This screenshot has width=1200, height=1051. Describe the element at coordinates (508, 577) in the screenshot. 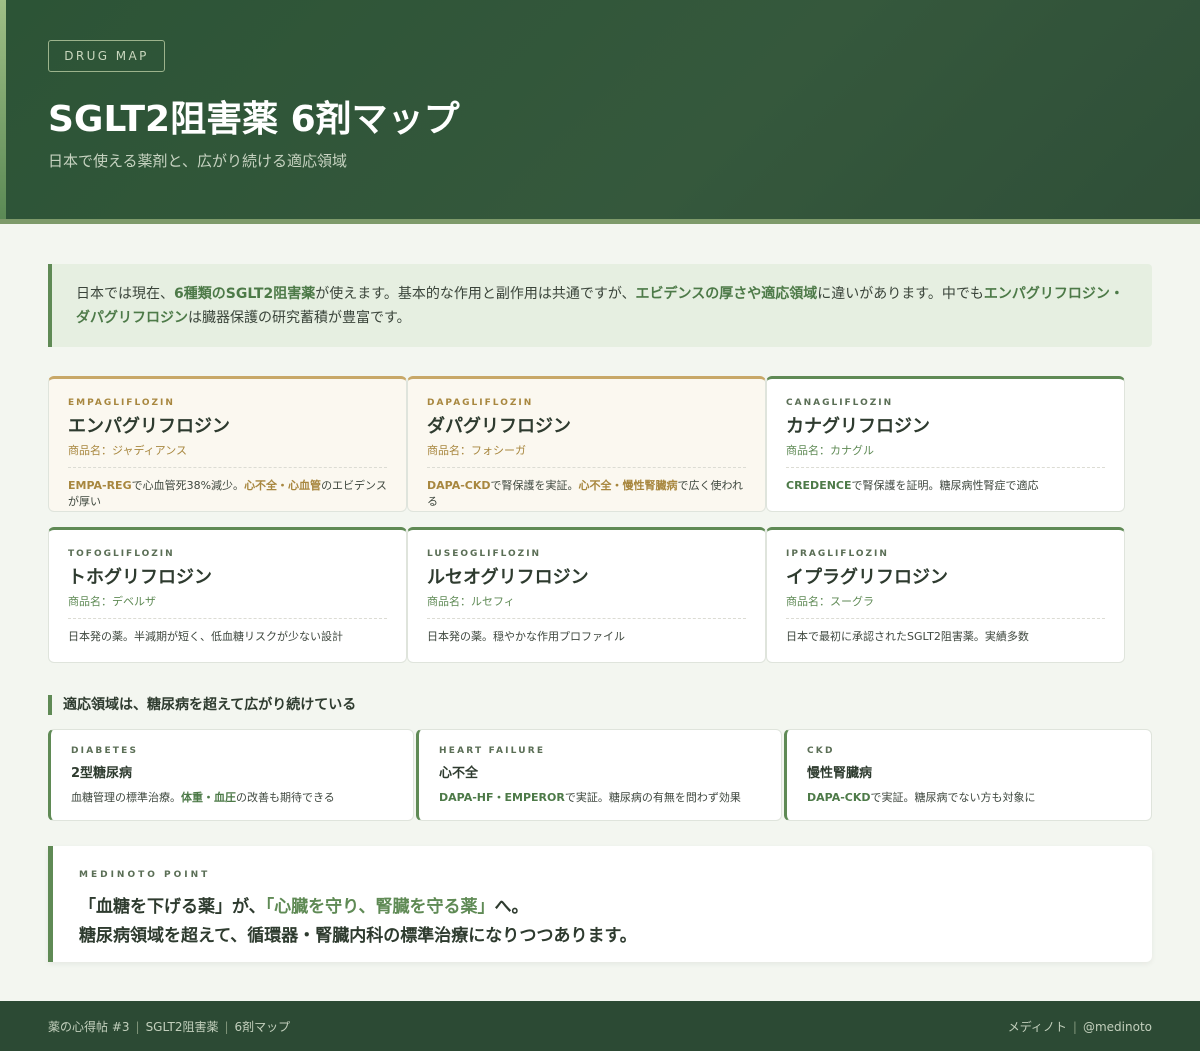

I see `drug-name: ルセオグリフロジン` at that location.